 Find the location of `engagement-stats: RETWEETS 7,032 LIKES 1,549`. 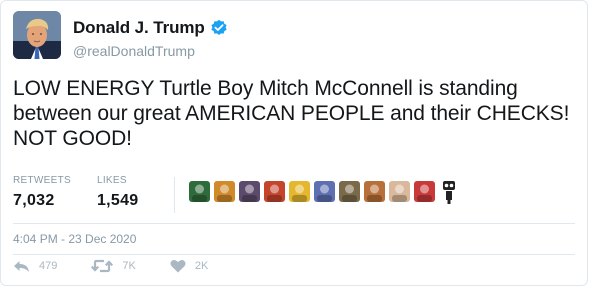

engagement-stats: RETWEETS 7,032 LIKES 1,549 is located at coordinates (89, 192).